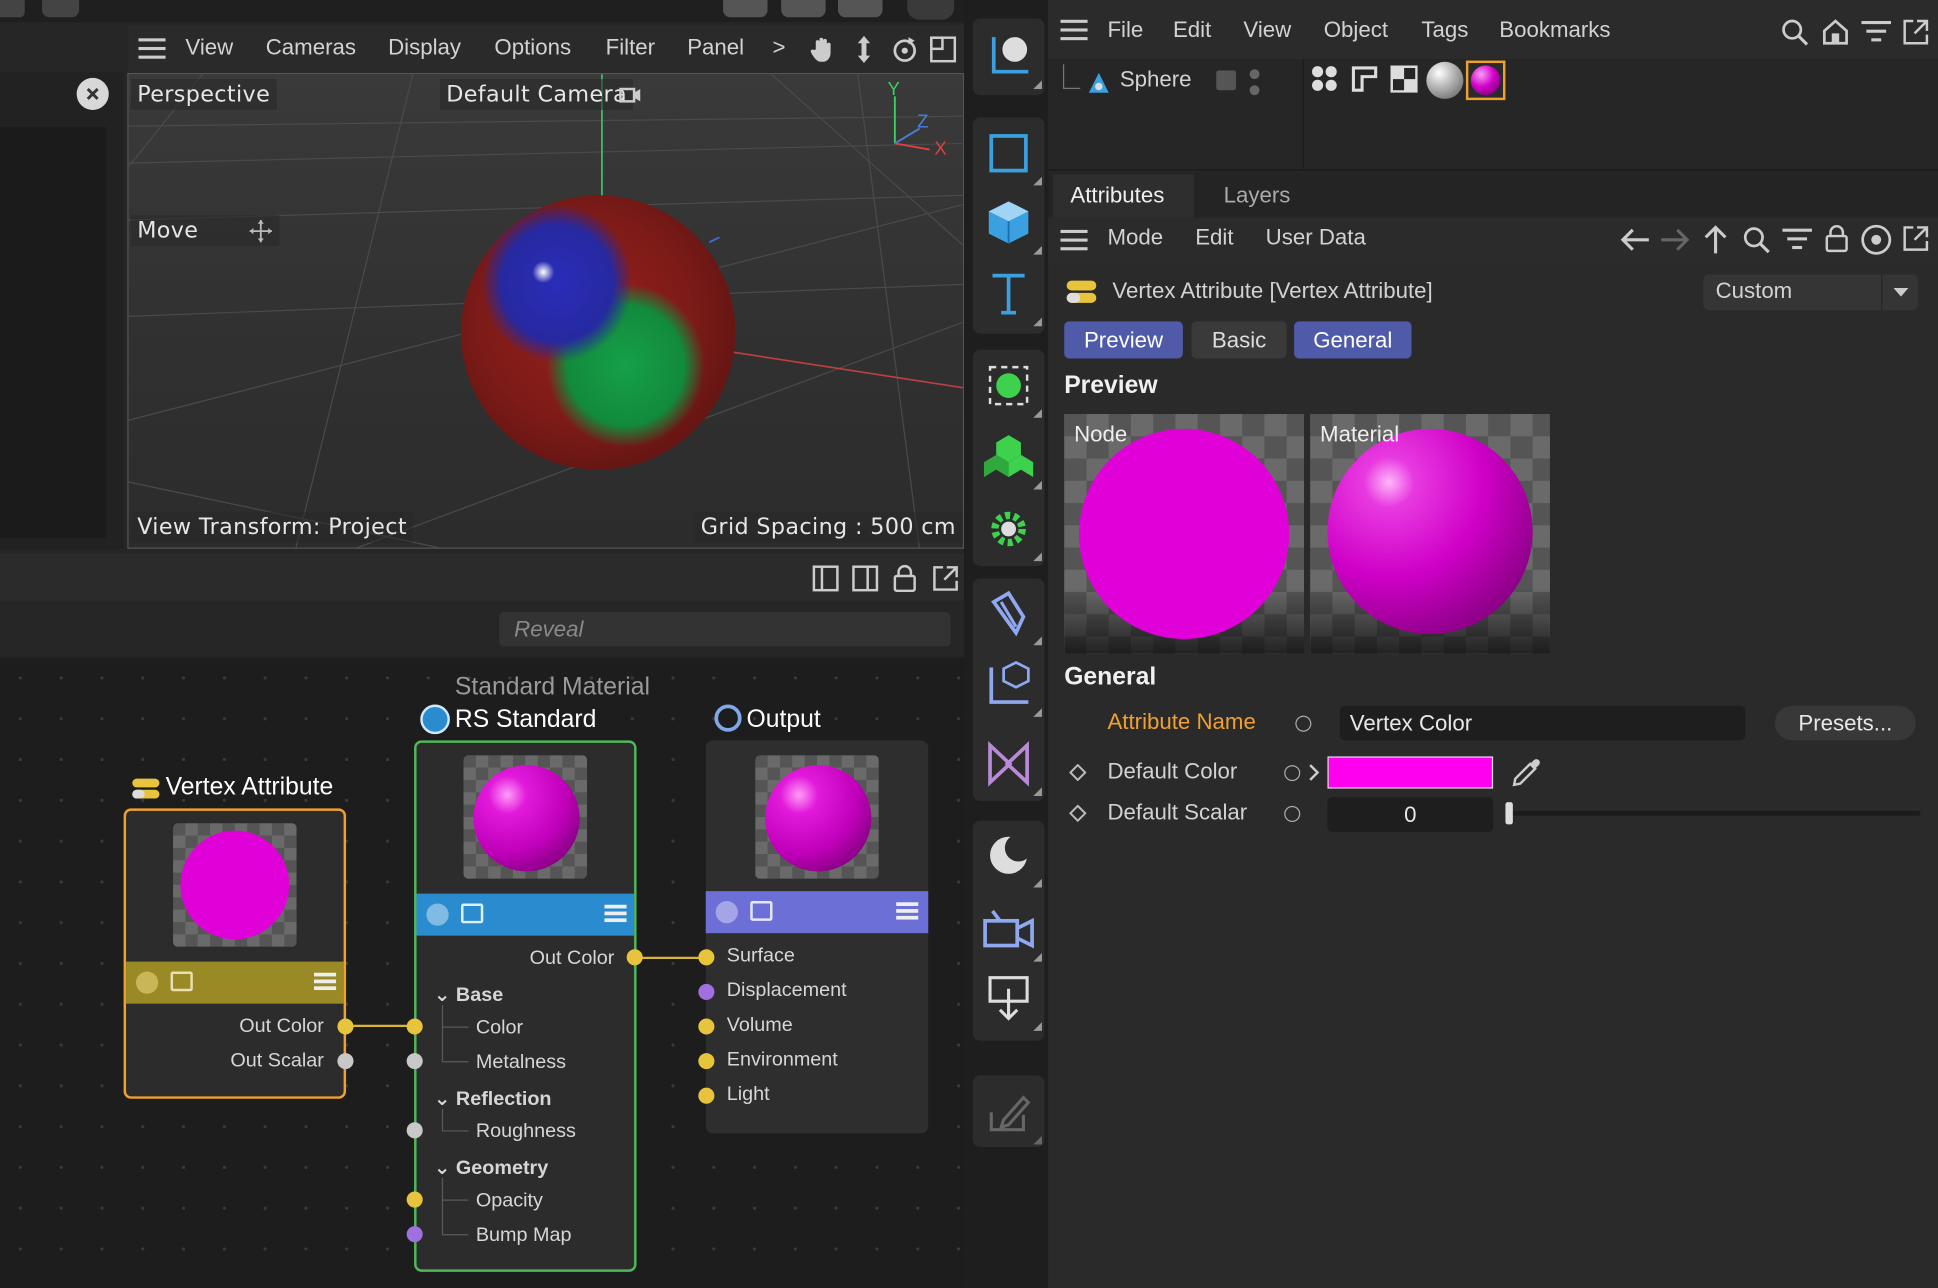  What do you see at coordinates (1009, 222) in the screenshot?
I see `cube-primitive-icon` at bounding box center [1009, 222].